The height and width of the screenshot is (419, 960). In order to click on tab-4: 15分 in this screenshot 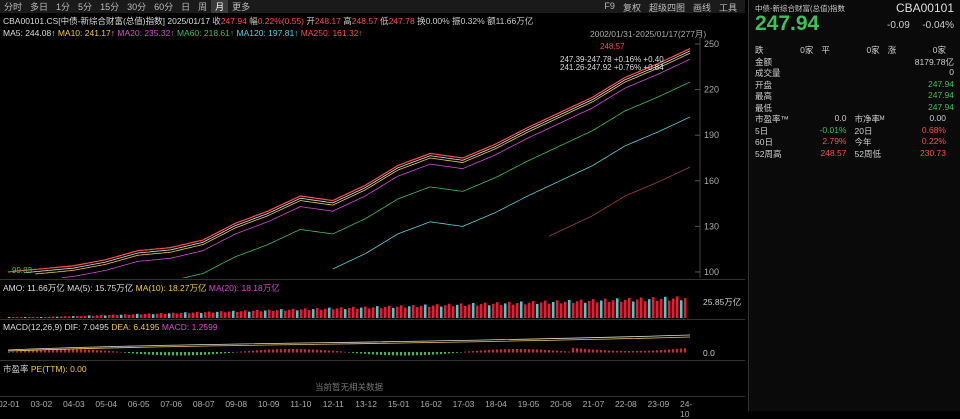, I will do `click(109, 6)`.